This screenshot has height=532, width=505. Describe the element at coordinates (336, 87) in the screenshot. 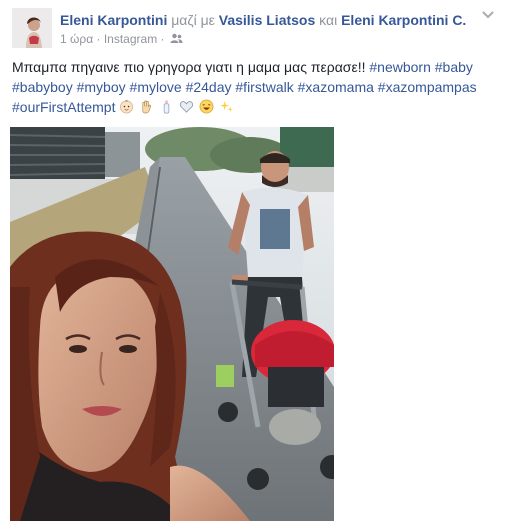

I see `hashtag-link: #xazomama` at that location.